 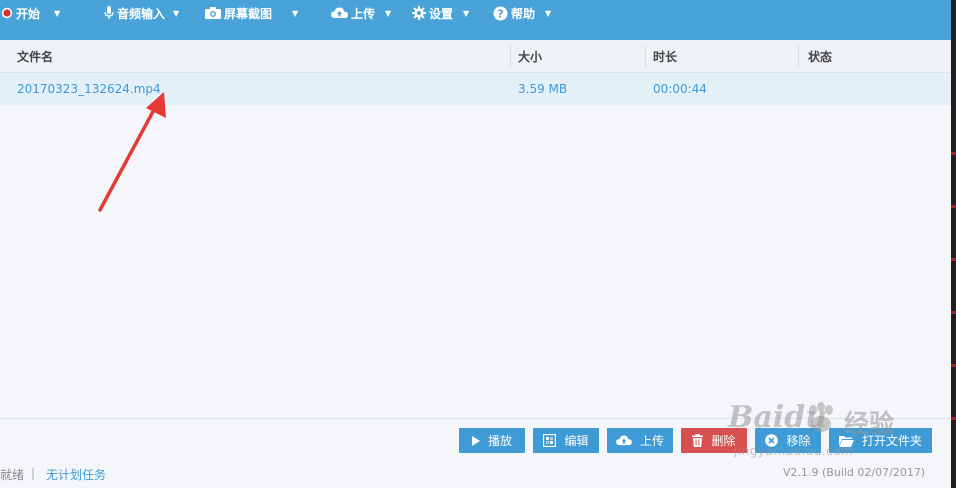 I want to click on status-text: 就绪, so click(x=12, y=475).